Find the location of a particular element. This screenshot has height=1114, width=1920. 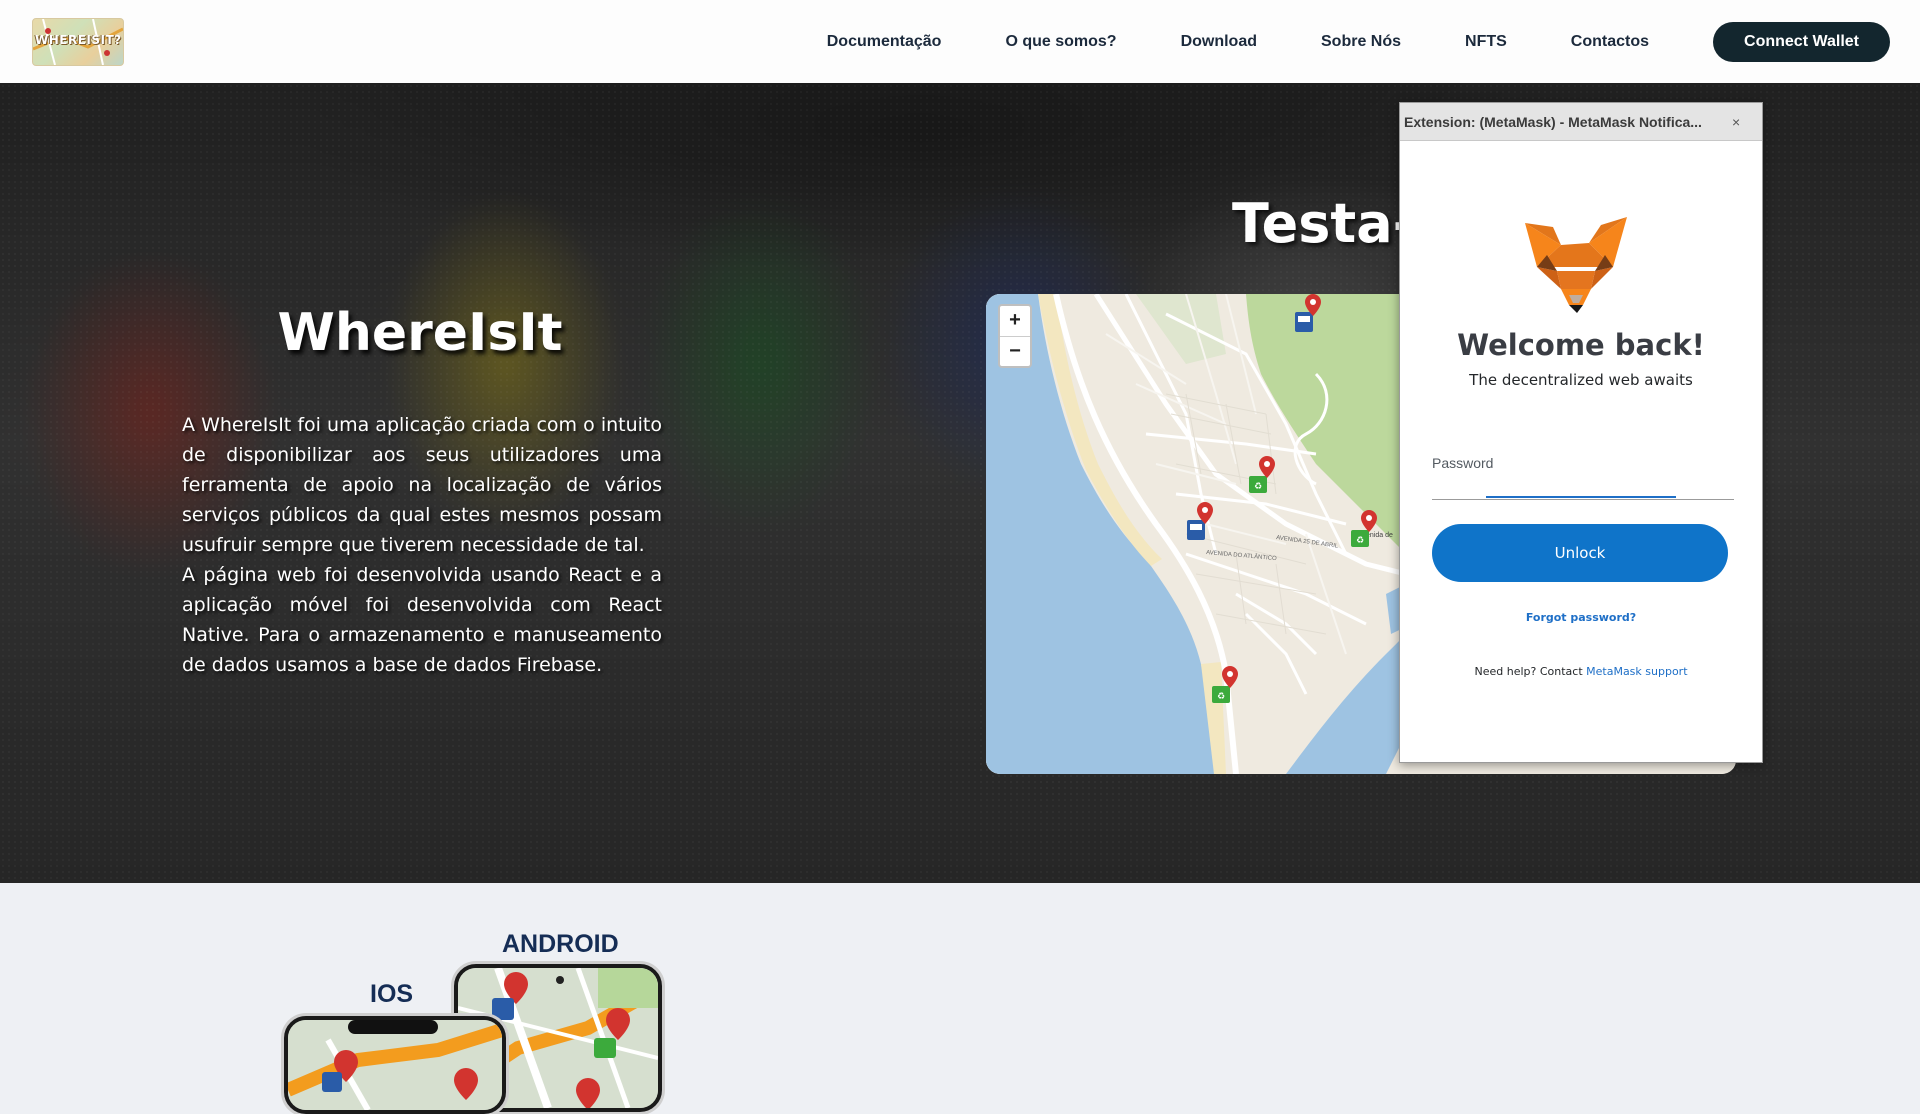

zoom-in-button: + is located at coordinates (1015, 321).